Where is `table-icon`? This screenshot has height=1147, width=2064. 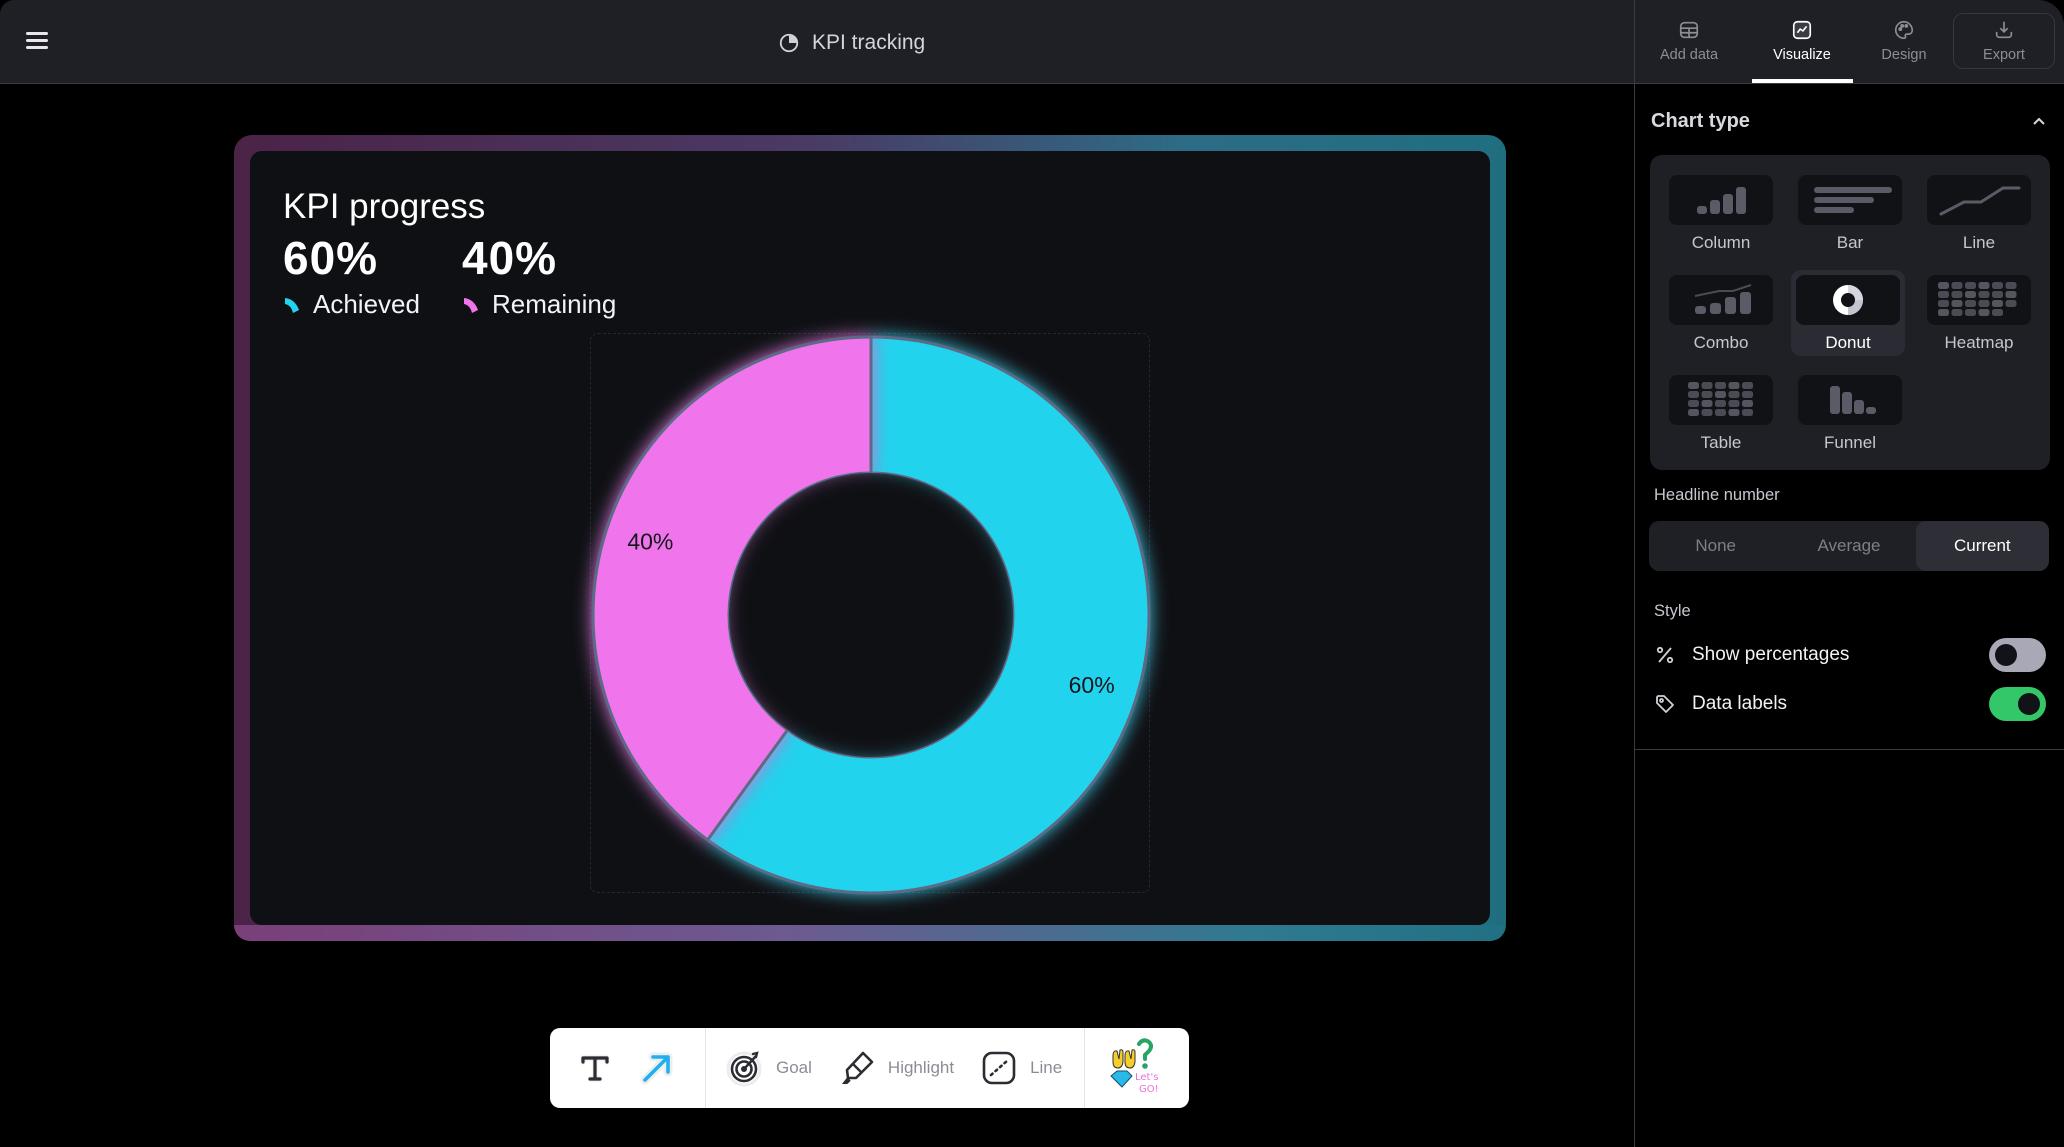
table-icon is located at coordinates (1689, 30).